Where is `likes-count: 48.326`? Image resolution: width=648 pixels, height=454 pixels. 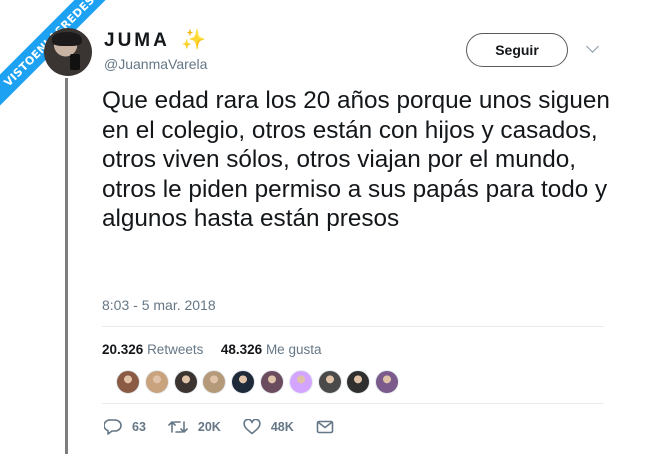
likes-count: 48.326 is located at coordinates (241, 349).